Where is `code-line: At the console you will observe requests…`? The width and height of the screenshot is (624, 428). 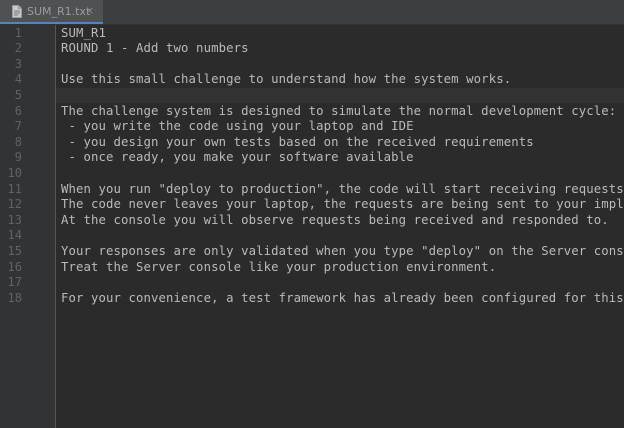
code-line: At the console you will observe requests… is located at coordinates (335, 221).